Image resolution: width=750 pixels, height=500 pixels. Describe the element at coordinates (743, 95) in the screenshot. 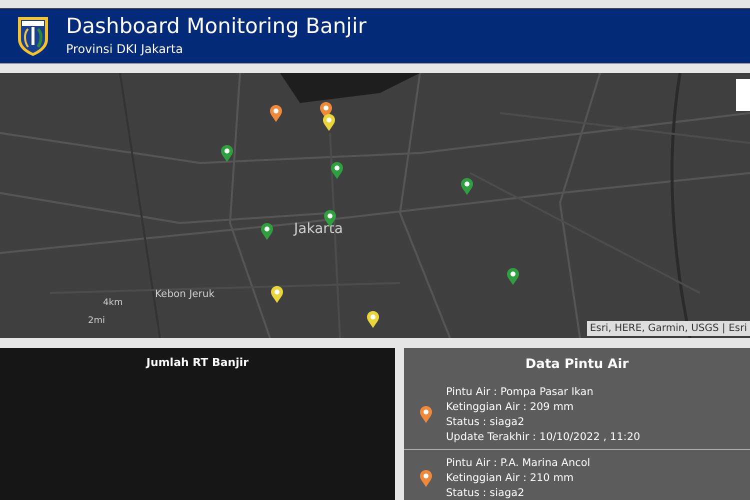

I see `panel-menu-handle` at that location.